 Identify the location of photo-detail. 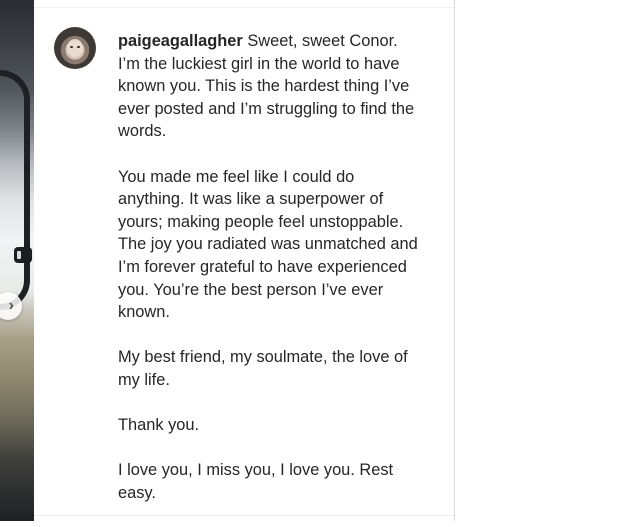
(23, 255).